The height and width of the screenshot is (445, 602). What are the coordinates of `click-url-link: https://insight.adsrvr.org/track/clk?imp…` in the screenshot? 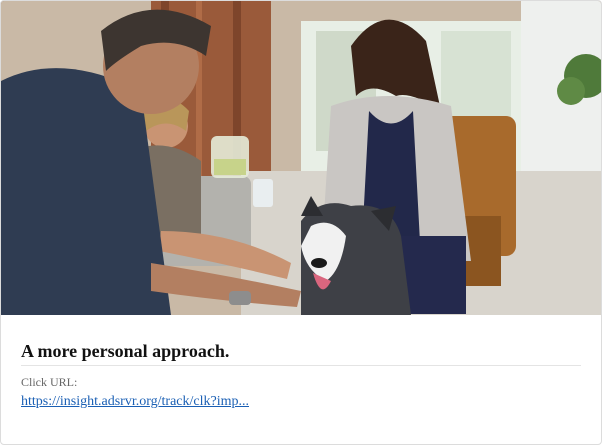 It's located at (135, 402).